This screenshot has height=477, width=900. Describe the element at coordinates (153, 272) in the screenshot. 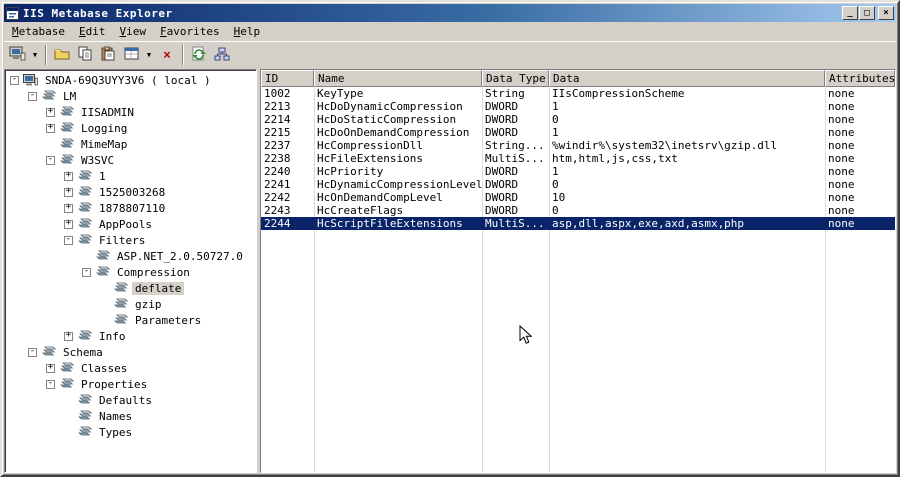

I see `tree-node-label: Compression` at that location.